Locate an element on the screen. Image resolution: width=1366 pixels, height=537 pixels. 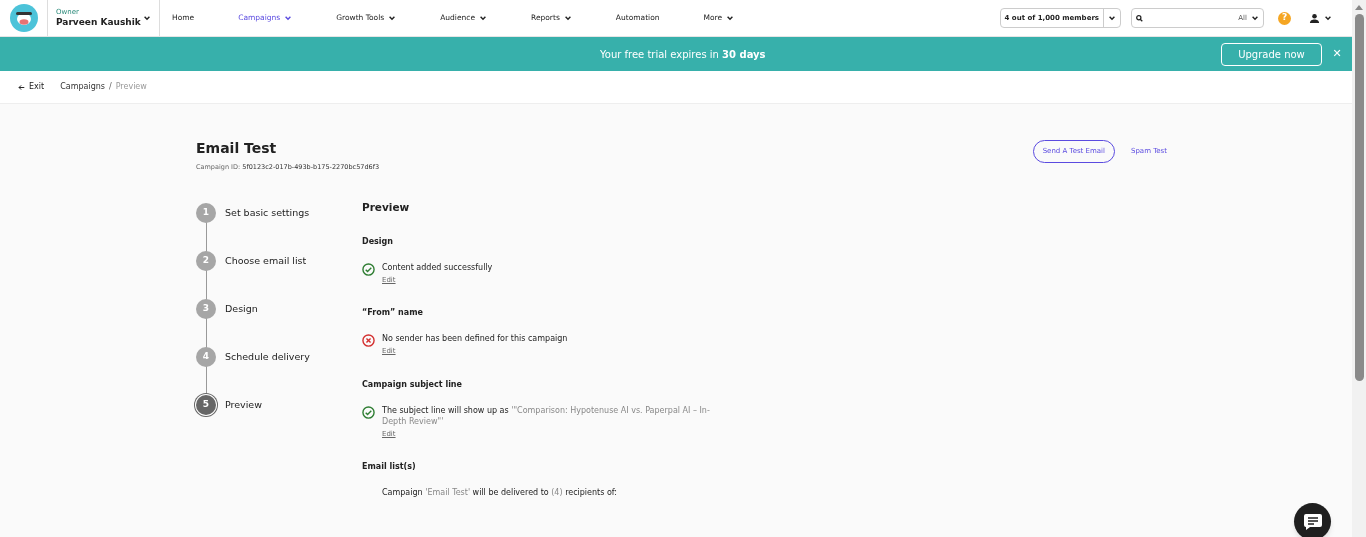
step-number: 1 is located at coordinates (206, 212).